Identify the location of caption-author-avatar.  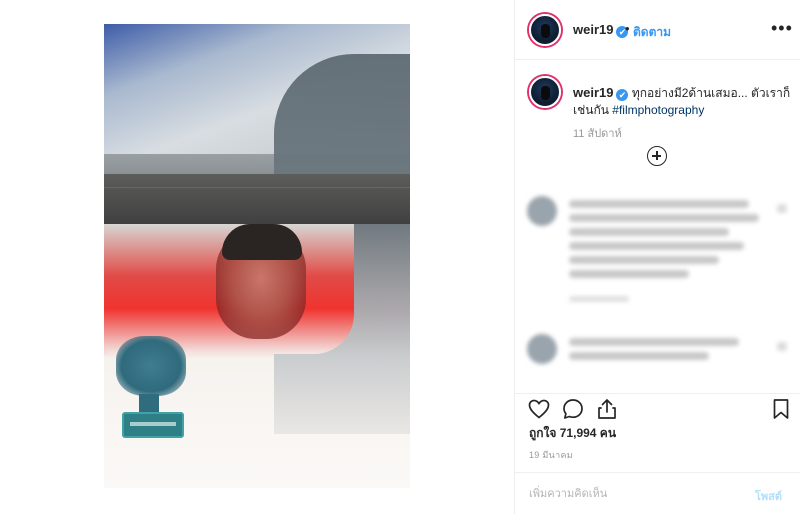
(545, 92).